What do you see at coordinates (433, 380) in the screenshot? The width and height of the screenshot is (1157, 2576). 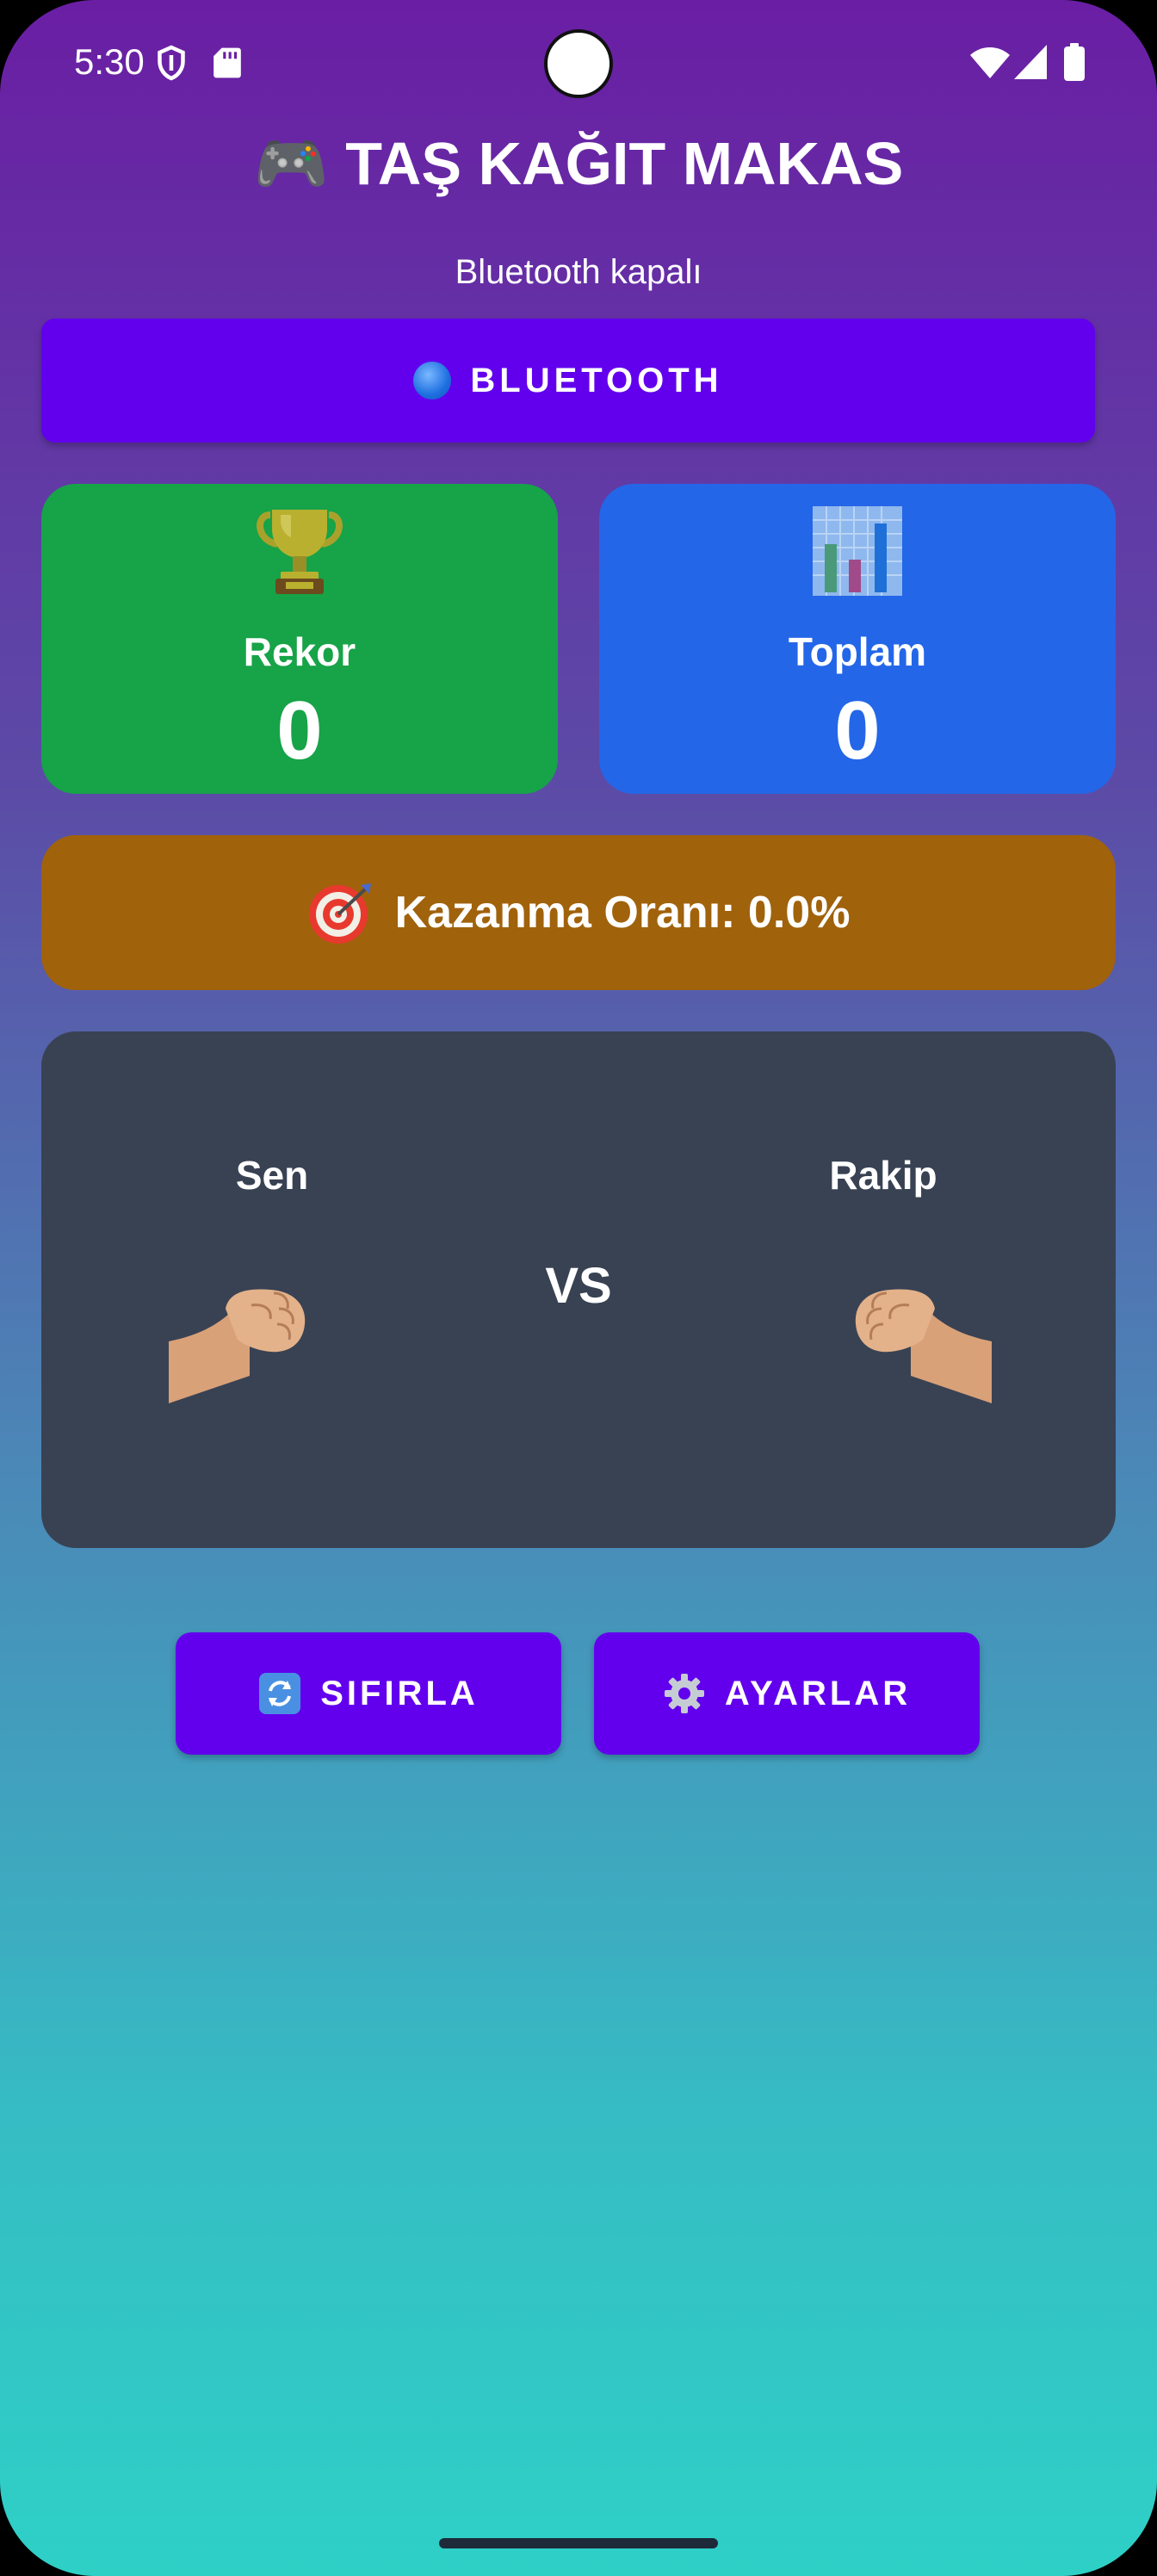 I see `blue-circle-icon` at bounding box center [433, 380].